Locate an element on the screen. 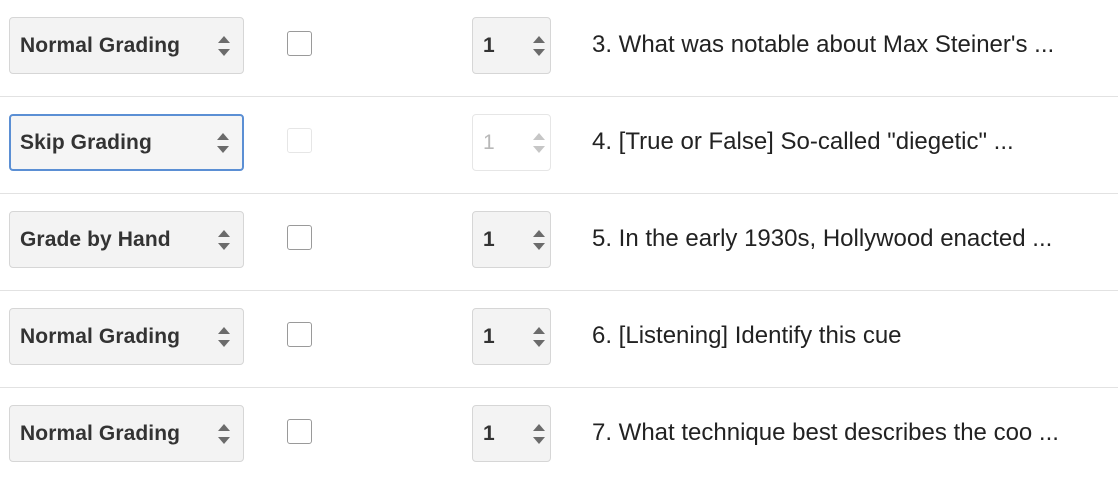 The height and width of the screenshot is (485, 1118). grading-mode-value: Grade by Hand is located at coordinates (95, 239).